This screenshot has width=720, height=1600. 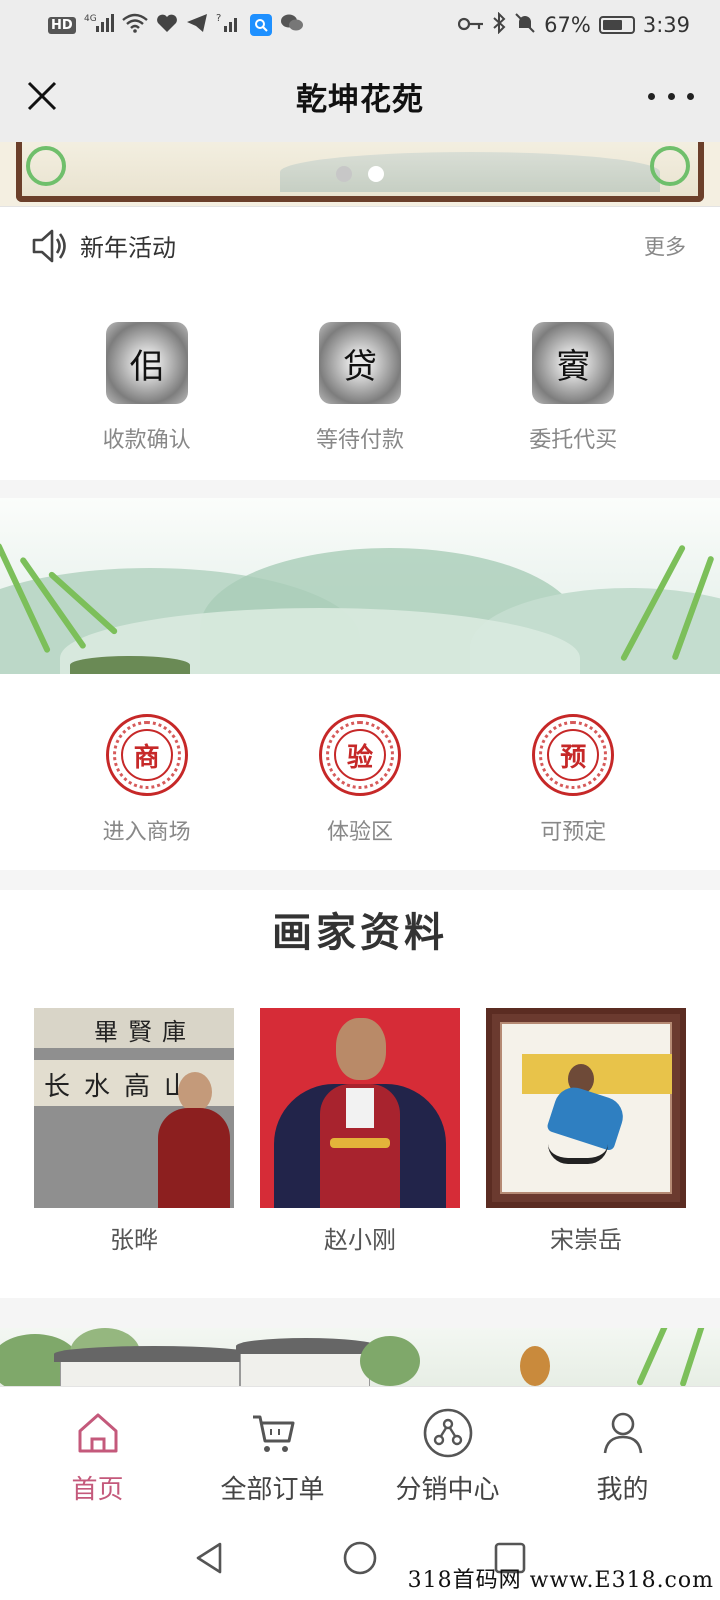 I want to click on painter-medals, so click(x=360, y=1143).